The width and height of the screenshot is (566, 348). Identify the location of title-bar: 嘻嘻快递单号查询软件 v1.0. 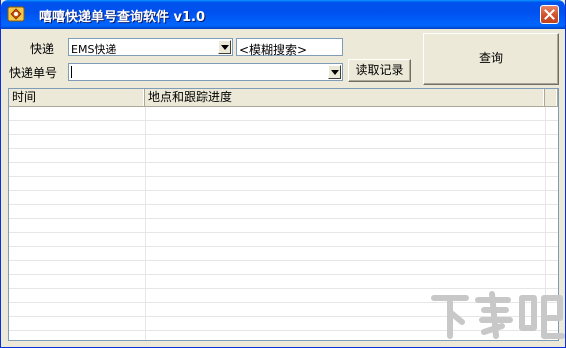
(283, 14).